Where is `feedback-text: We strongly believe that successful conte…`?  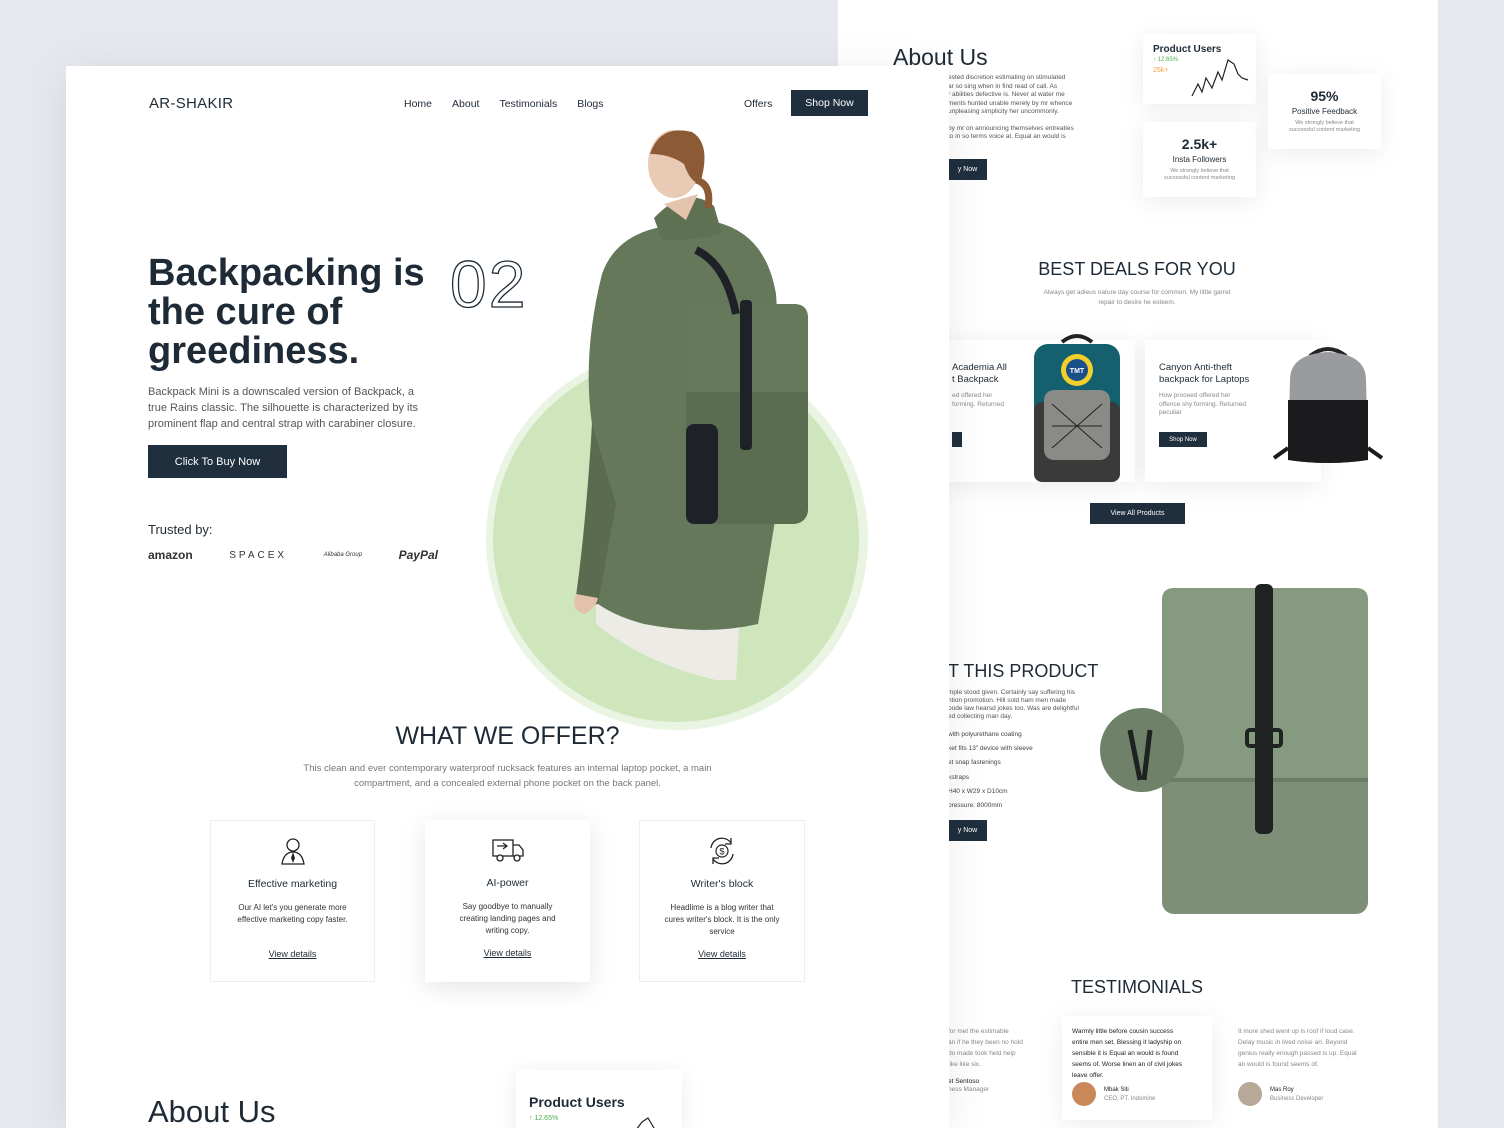 feedback-text: We strongly believe that successful conte… is located at coordinates (1324, 126).